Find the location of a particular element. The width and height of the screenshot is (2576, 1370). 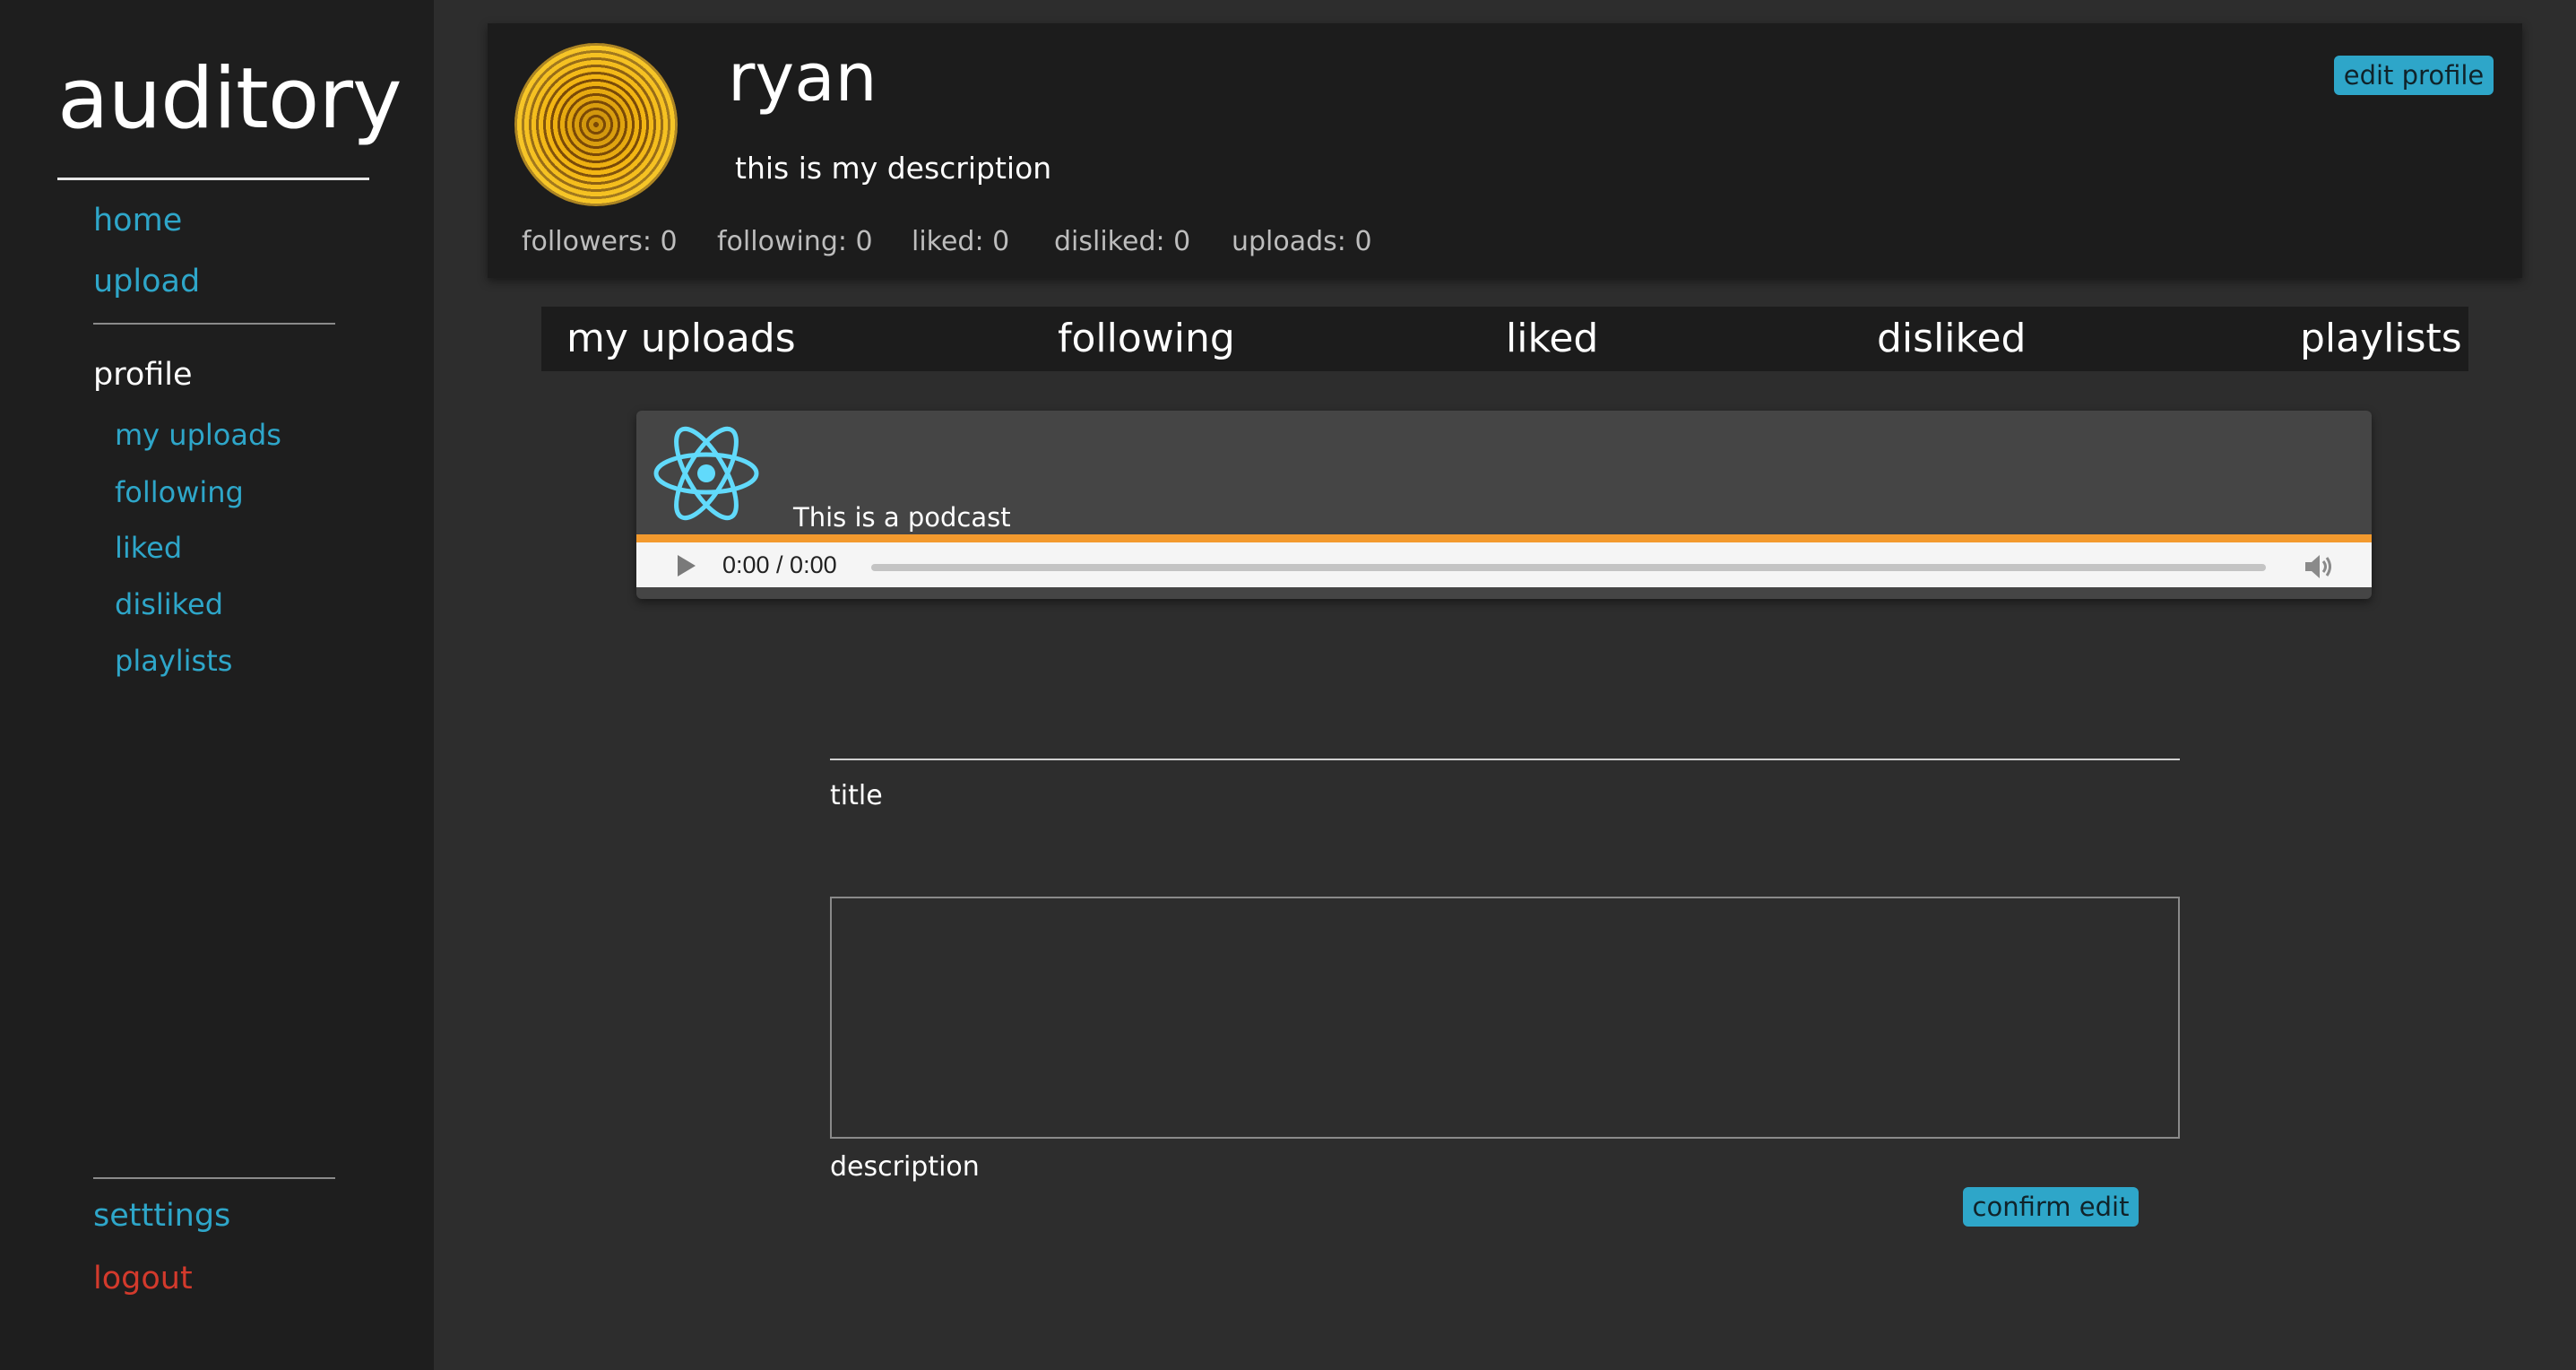

nav-disliked: disliked is located at coordinates (169, 604).